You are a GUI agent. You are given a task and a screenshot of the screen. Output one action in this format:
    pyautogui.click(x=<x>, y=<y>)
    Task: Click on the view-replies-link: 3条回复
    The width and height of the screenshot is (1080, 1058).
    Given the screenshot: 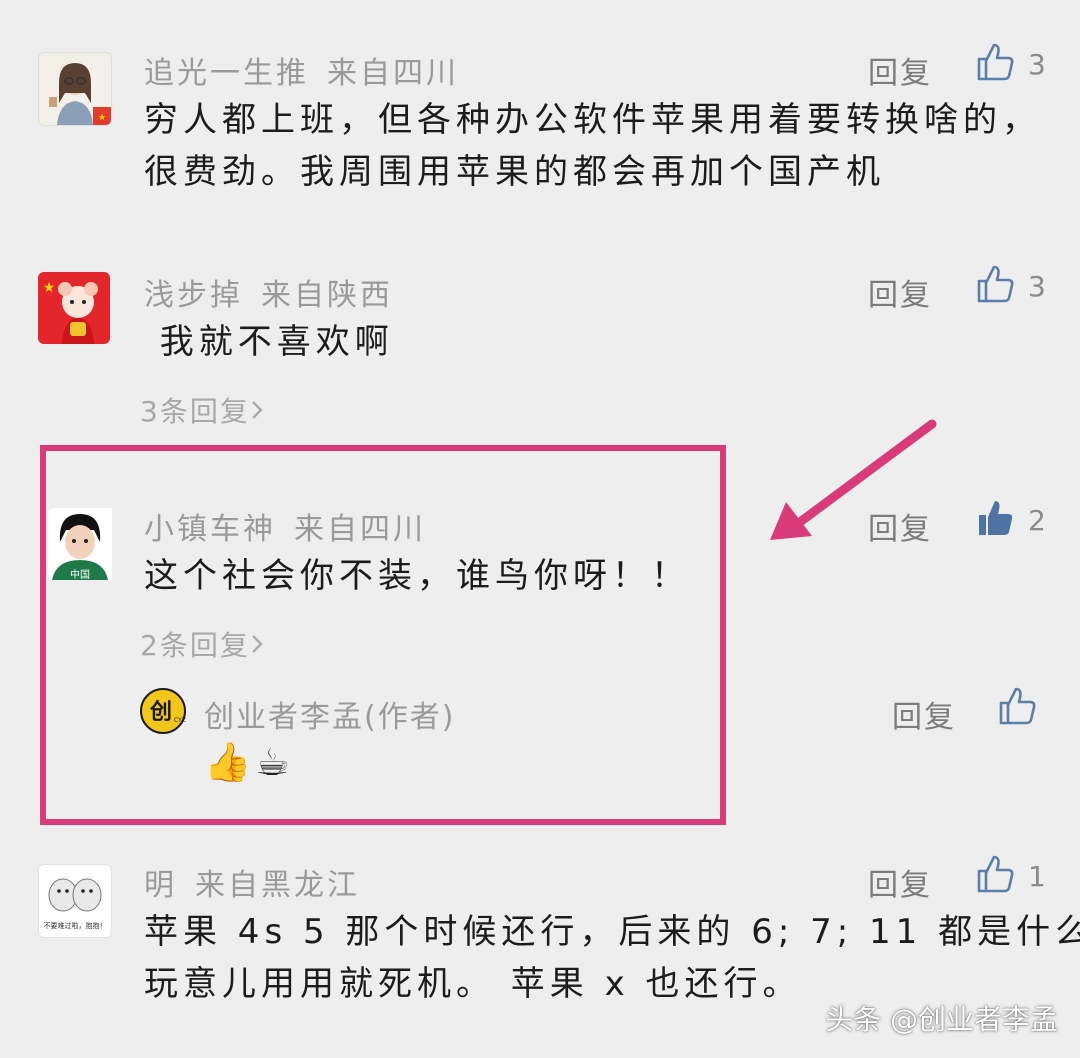 What is the action you would take?
    pyautogui.click(x=202, y=410)
    